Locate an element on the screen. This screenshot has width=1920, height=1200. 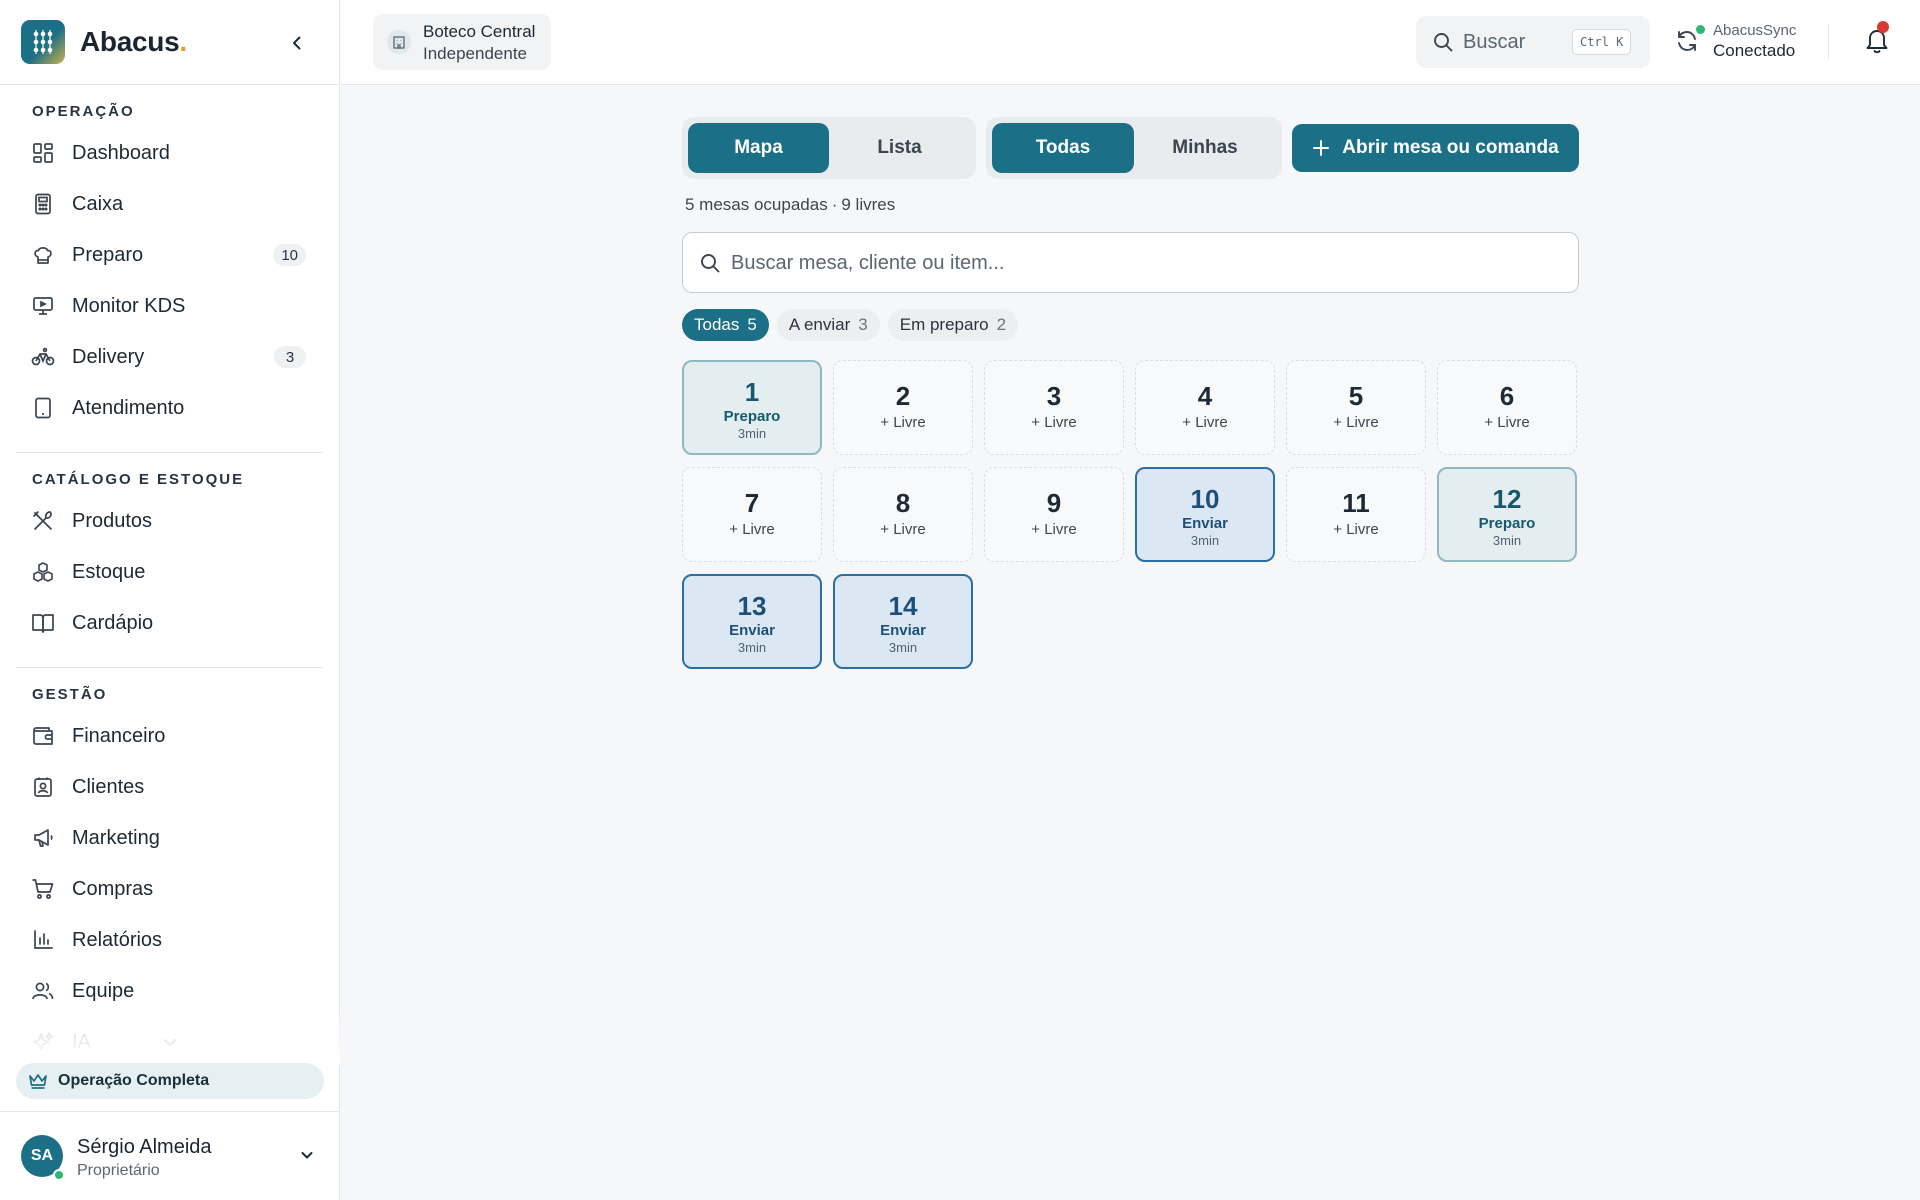
users-icon is located at coordinates (43, 991).